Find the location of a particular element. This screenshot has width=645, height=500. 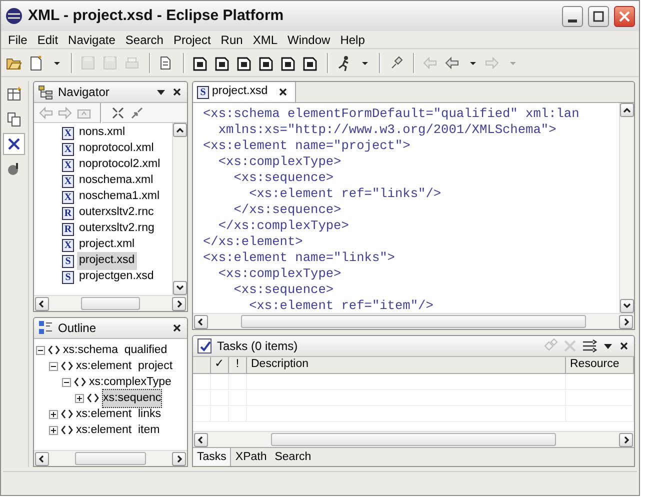

navigator-entry: projectgen.xsd is located at coordinates (116, 277).